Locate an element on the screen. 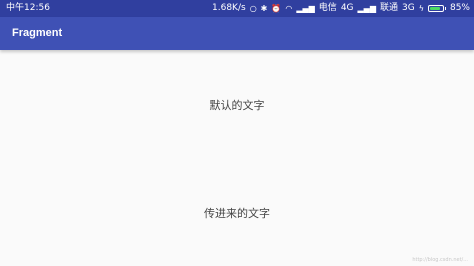  battery-percent: 85% is located at coordinates (459, 8).